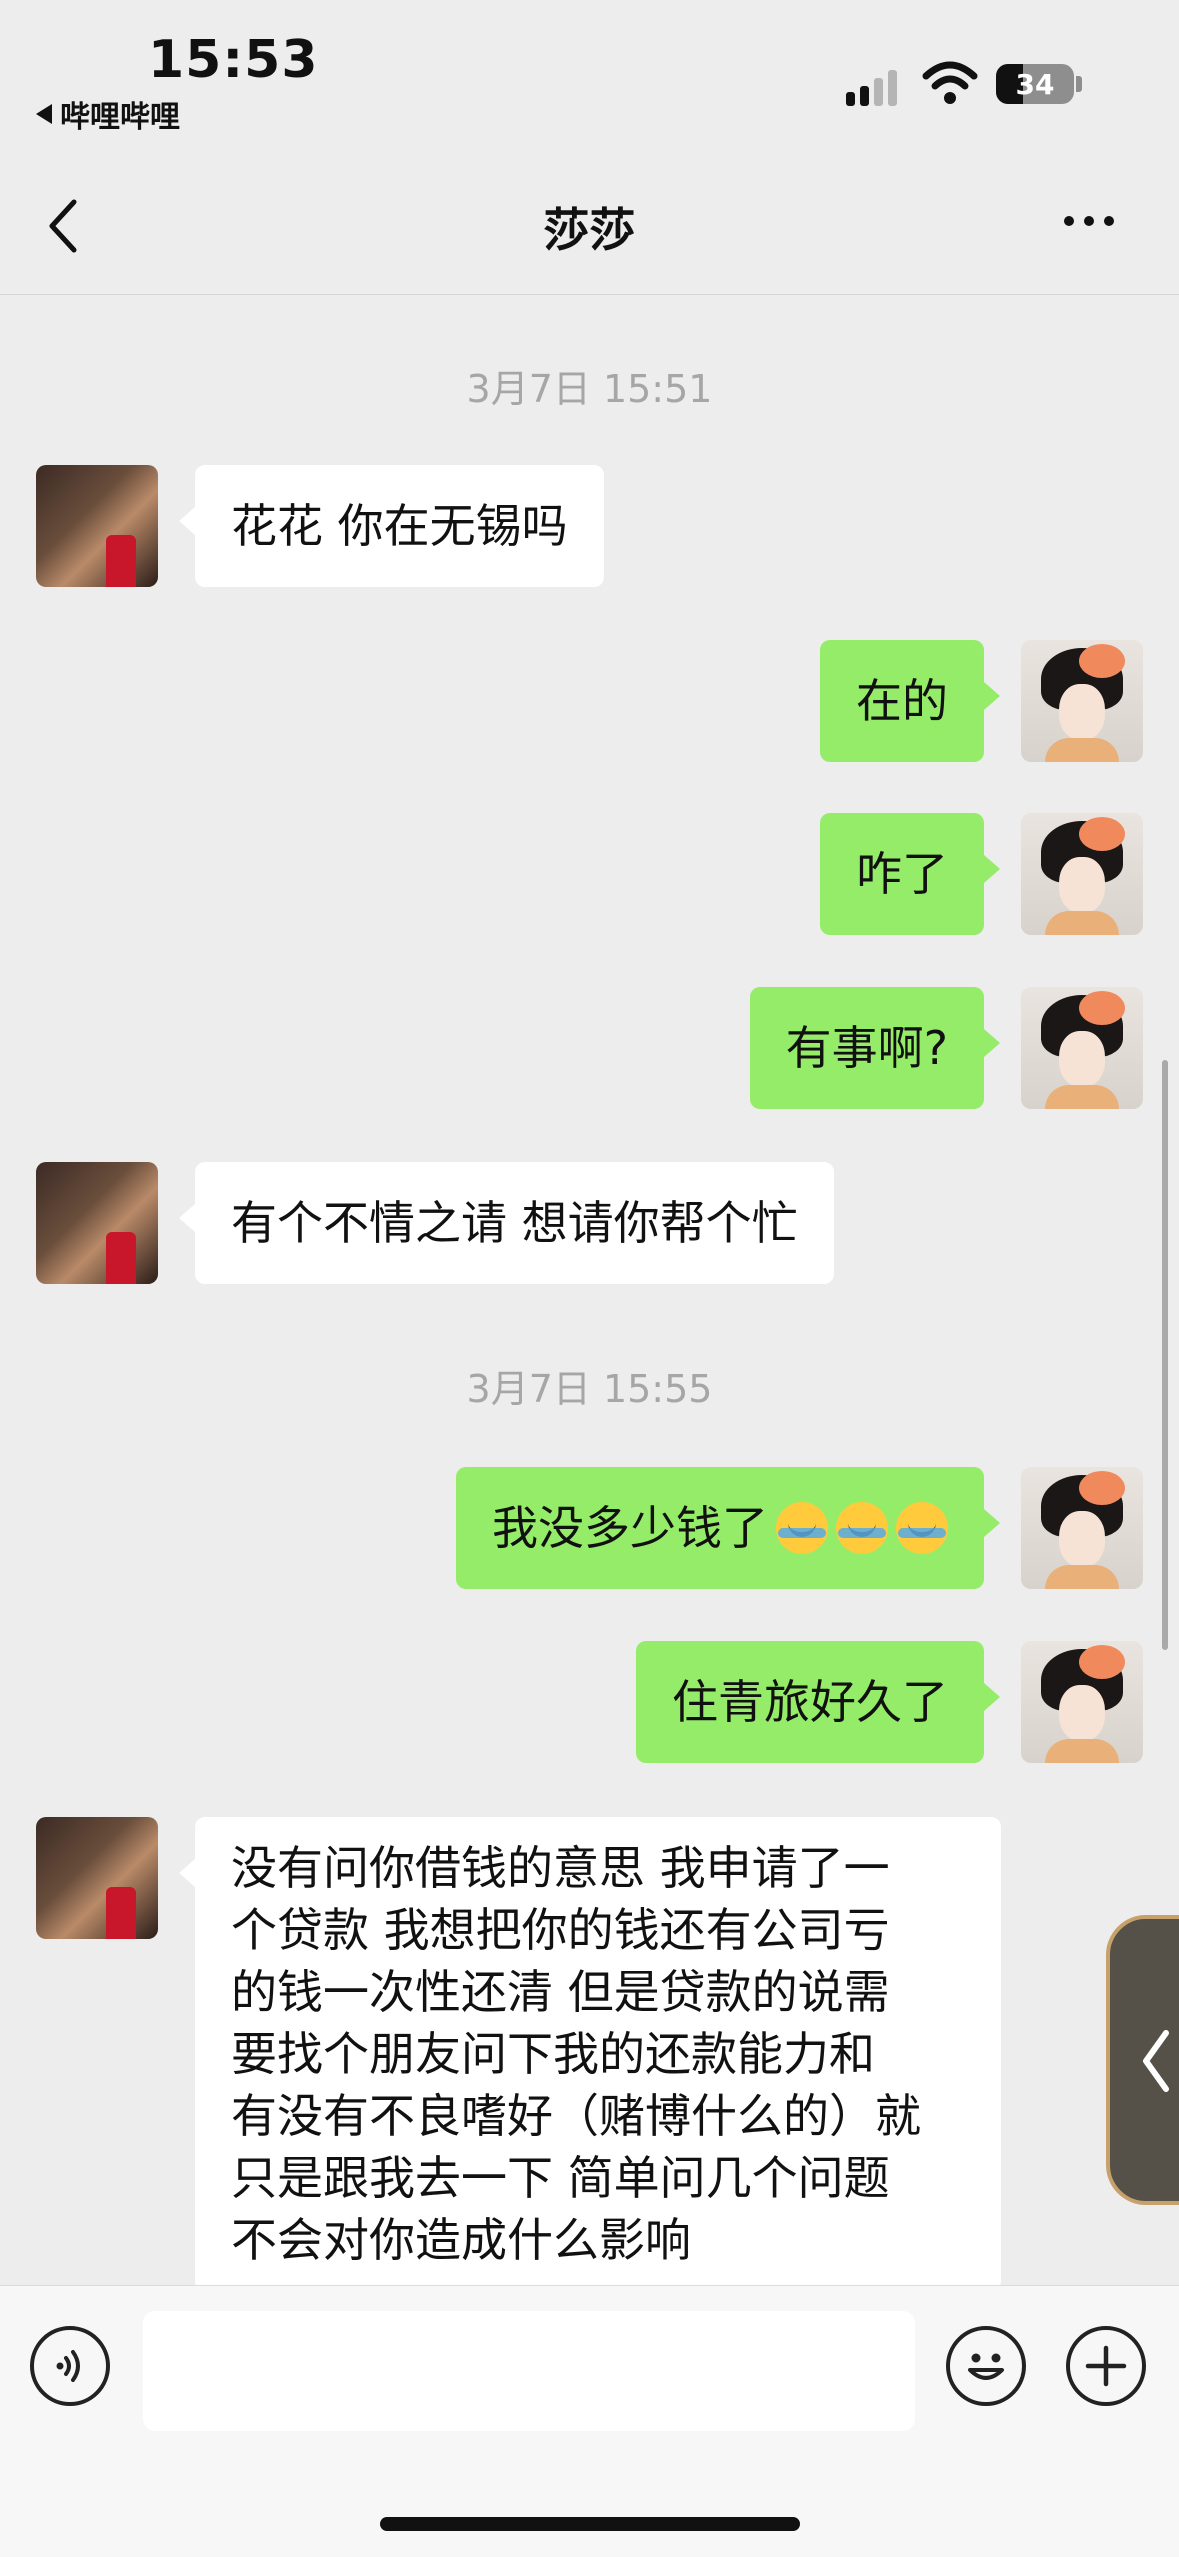  Describe the element at coordinates (1165, 1355) in the screenshot. I see `scrollbar` at that location.